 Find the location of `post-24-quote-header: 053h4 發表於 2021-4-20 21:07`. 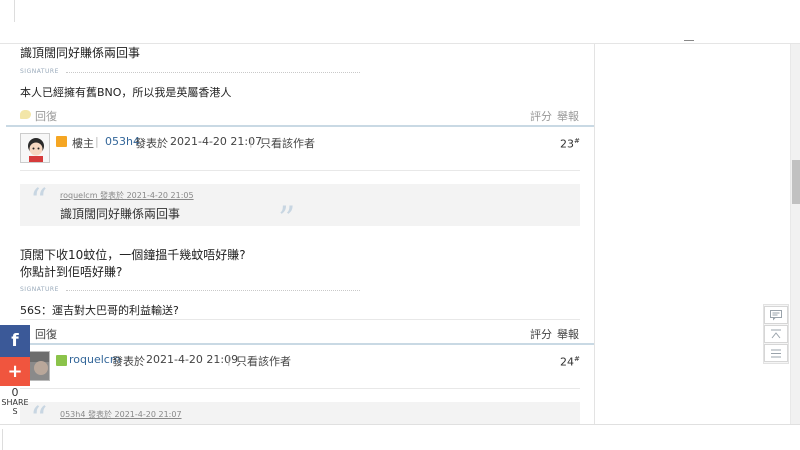

post-24-quote-header: 053h4 發表於 2021-4-20 21:07 is located at coordinates (121, 414).